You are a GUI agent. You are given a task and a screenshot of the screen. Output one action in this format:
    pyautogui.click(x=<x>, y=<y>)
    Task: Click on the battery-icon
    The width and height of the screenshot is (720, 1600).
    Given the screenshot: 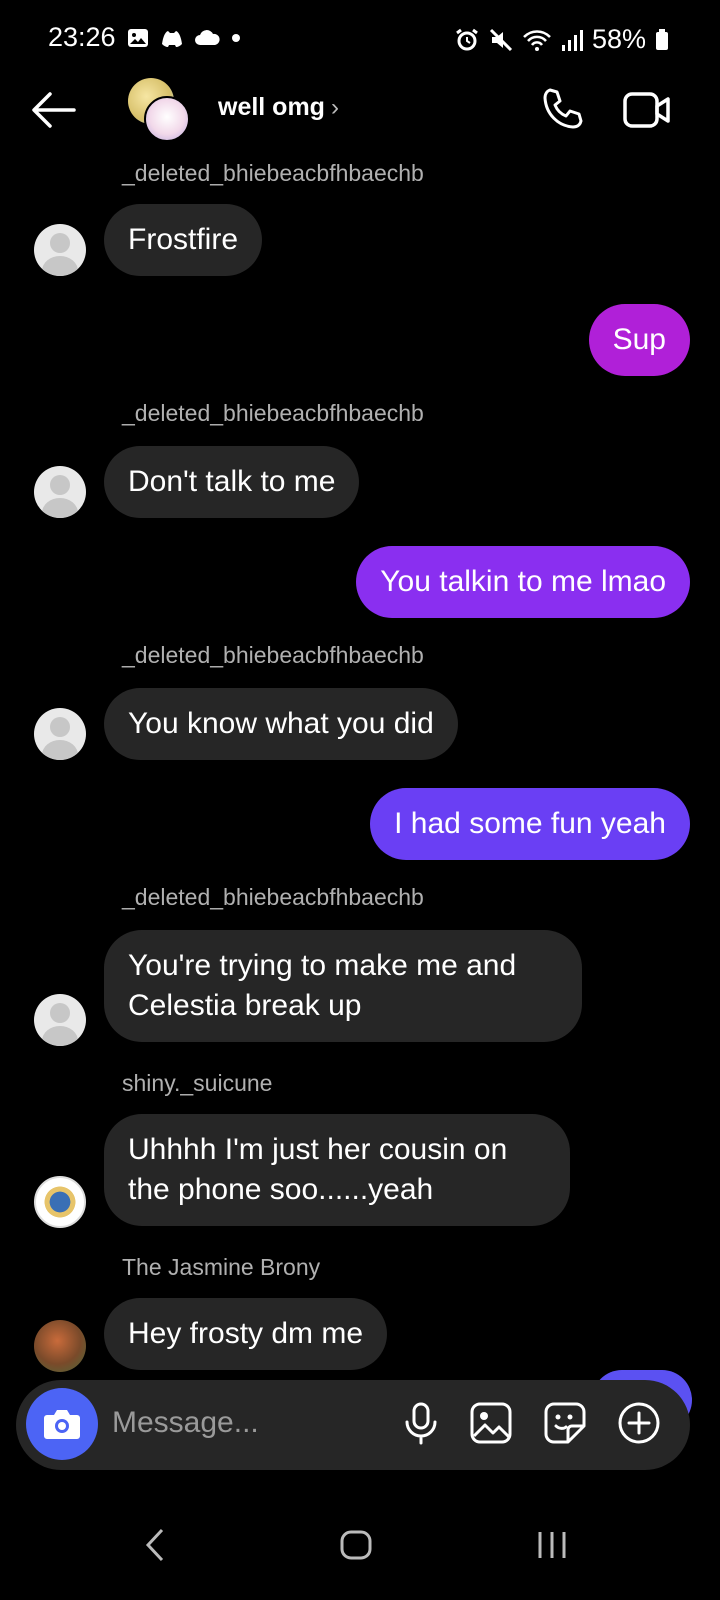 What is the action you would take?
    pyautogui.click(x=662, y=39)
    